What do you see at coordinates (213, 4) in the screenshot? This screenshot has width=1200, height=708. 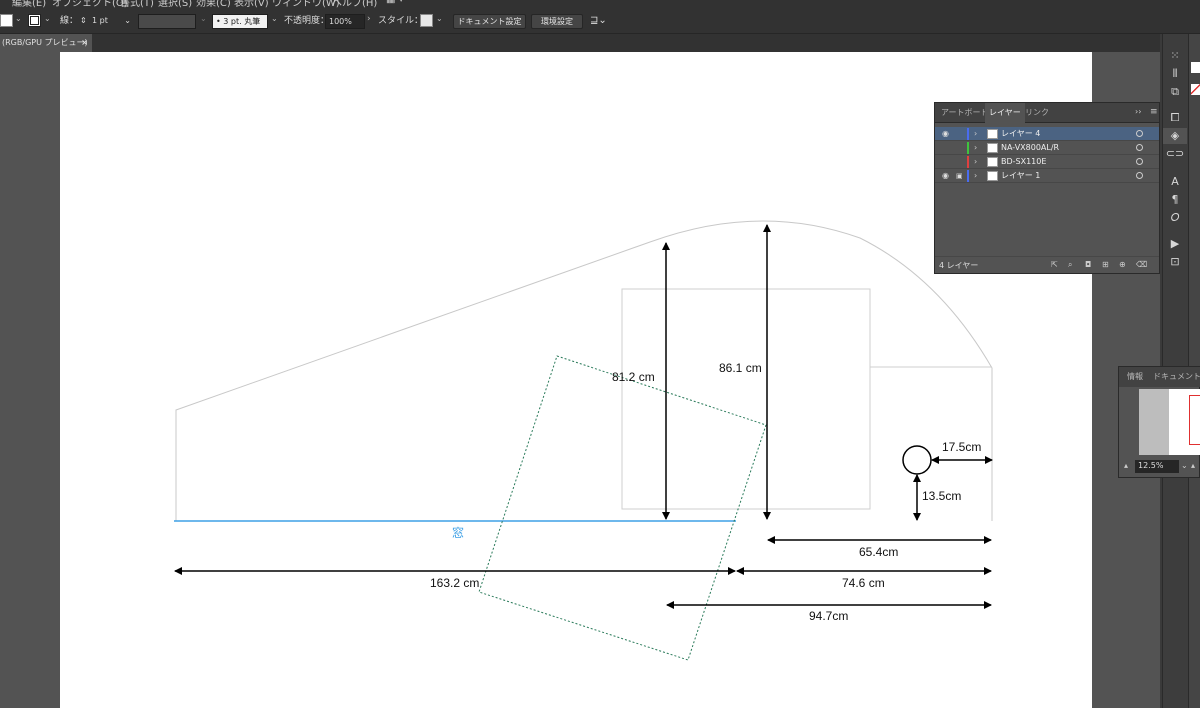 I see `menu-effect: 効果(C)` at bounding box center [213, 4].